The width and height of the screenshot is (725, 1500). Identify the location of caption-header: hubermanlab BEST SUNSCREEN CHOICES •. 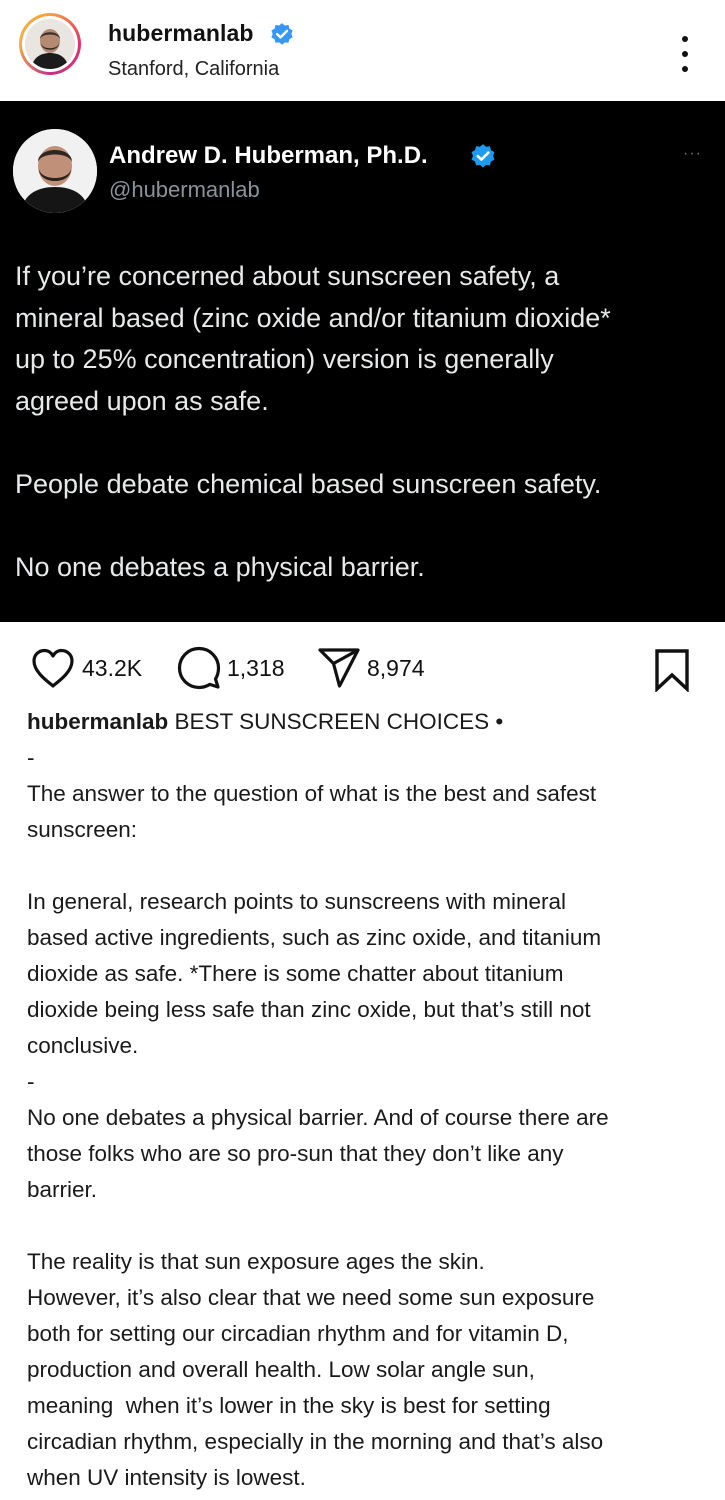
(369, 722).